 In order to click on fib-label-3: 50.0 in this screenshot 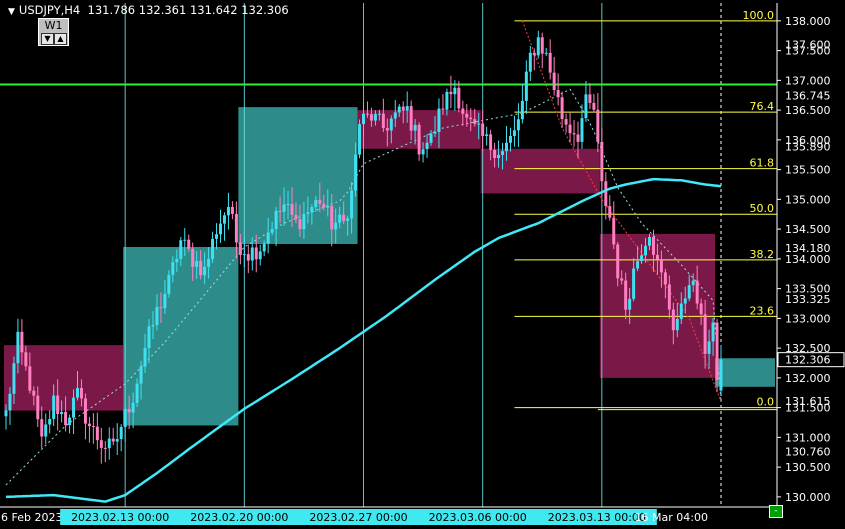, I will do `click(762, 208)`.